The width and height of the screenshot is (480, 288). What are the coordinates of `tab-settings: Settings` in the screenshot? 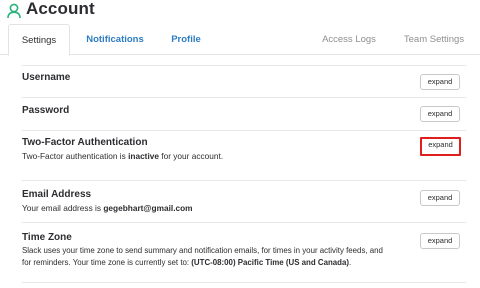 It's located at (39, 40).